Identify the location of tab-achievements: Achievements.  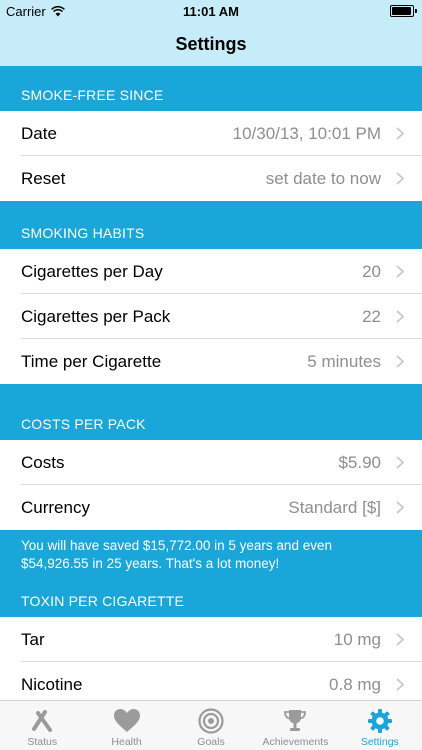
(295, 725).